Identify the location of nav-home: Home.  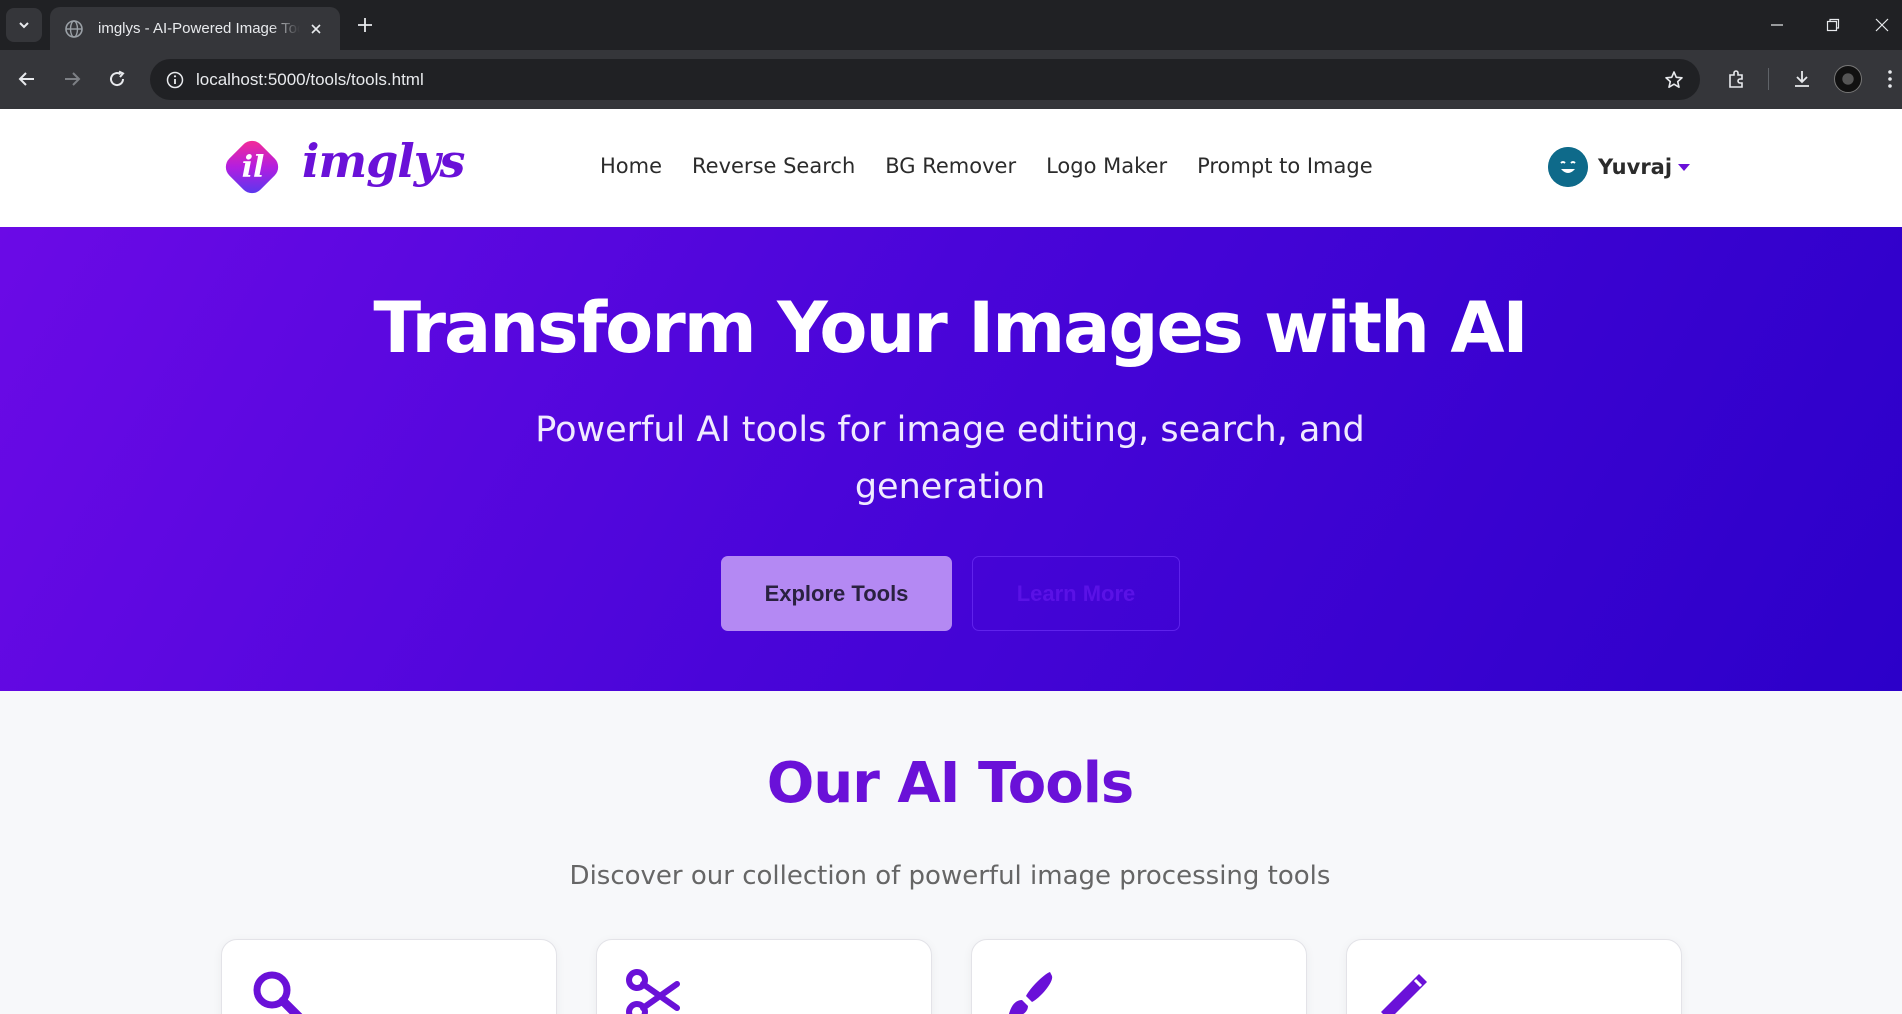
(631, 166).